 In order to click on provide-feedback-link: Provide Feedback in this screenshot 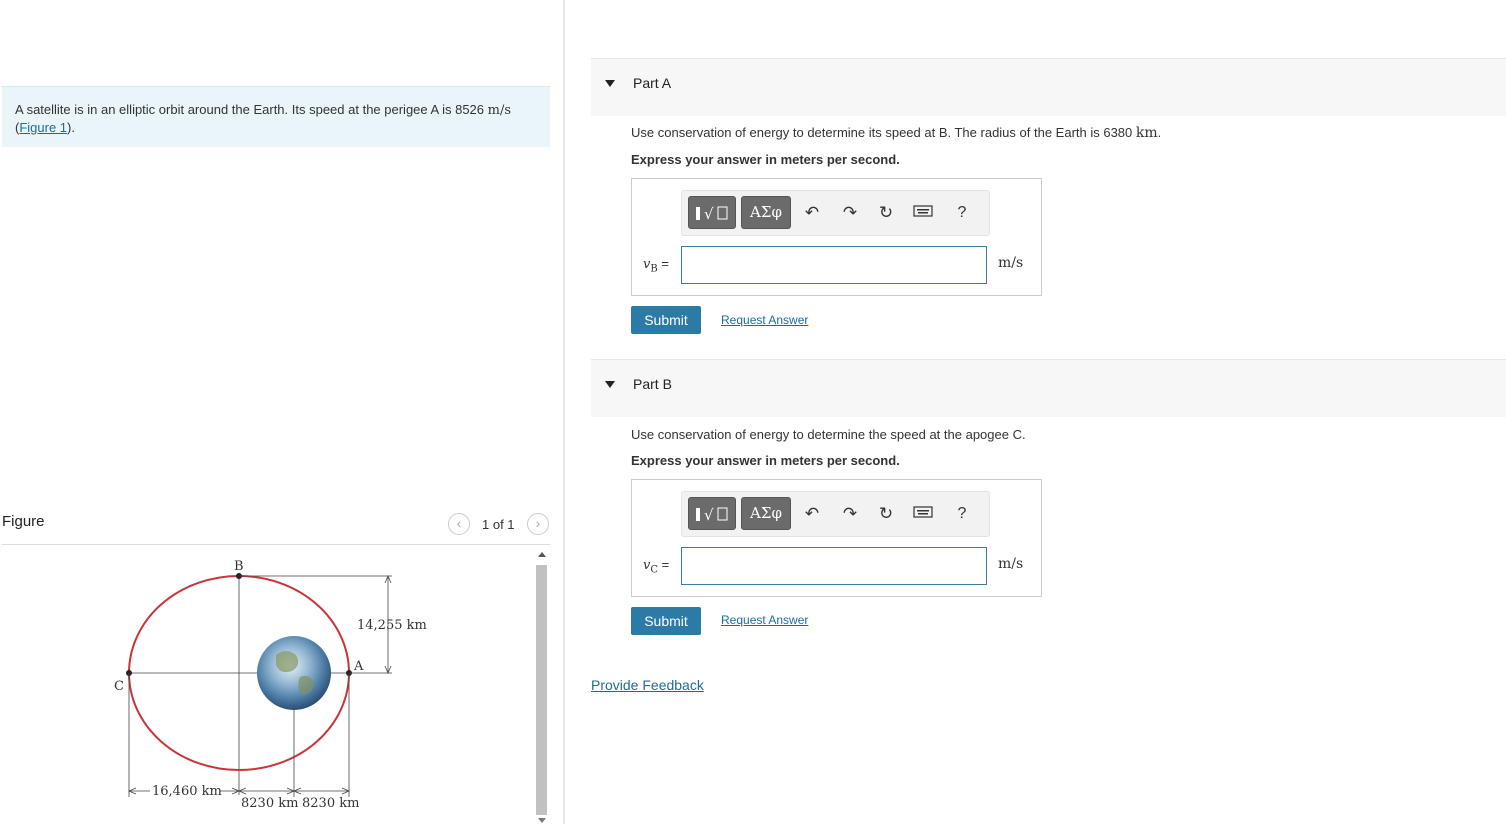, I will do `click(647, 685)`.